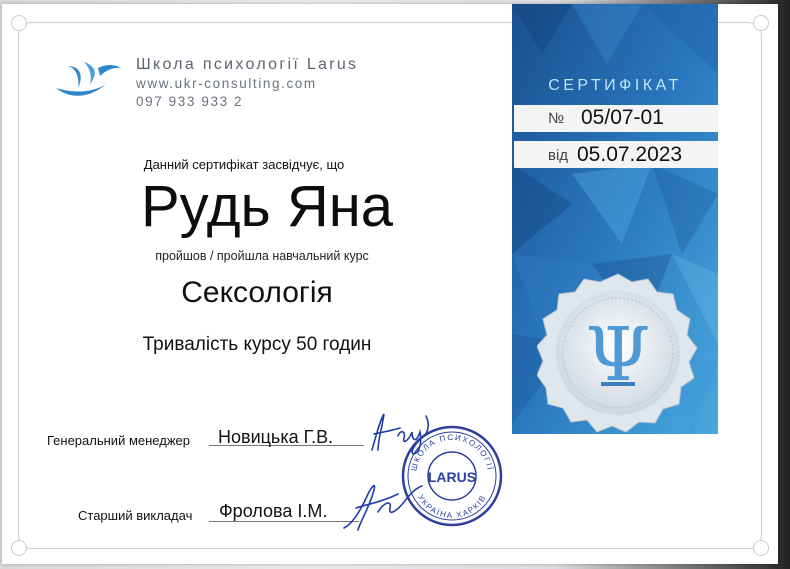 Image resolution: width=790 pixels, height=569 pixels. I want to click on lecturer-name: Фролова І.М., so click(273, 511).